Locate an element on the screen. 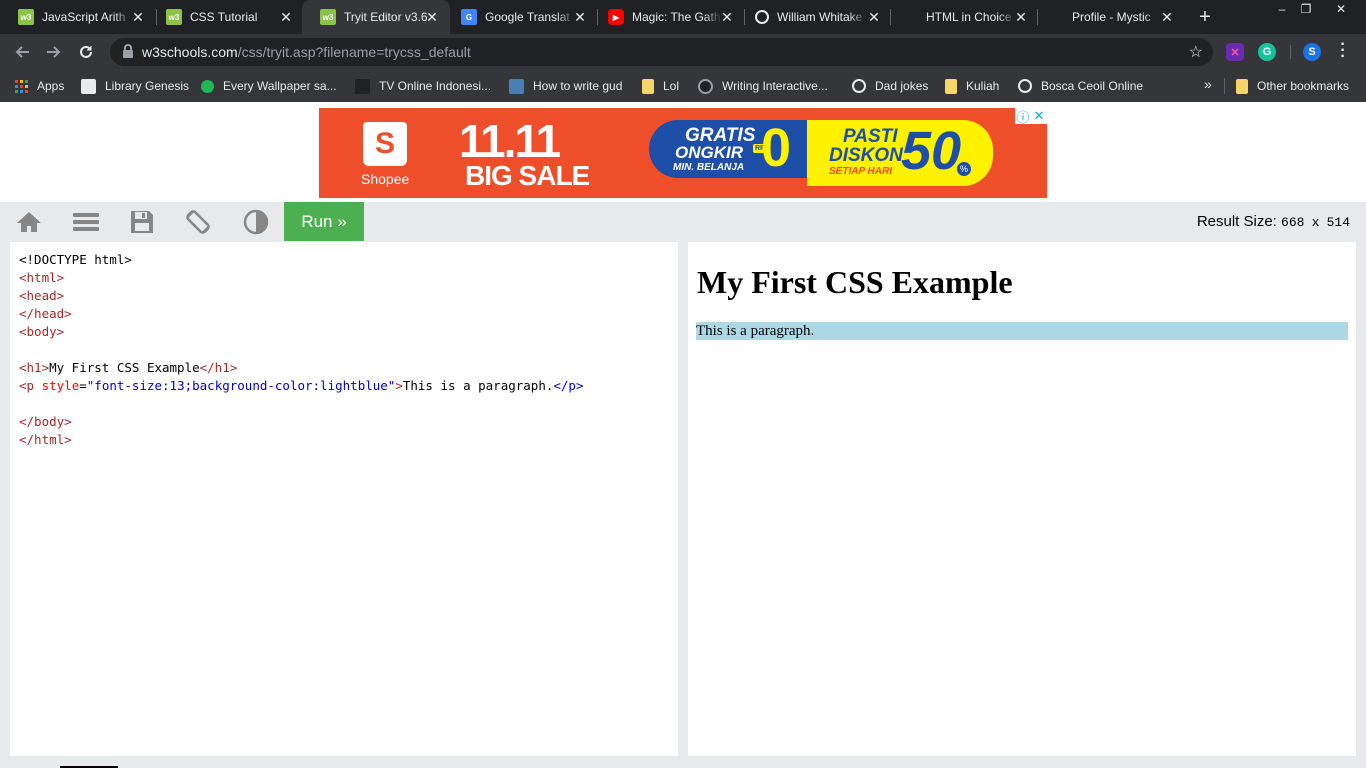  tab-html-in-choice: HTML in Choice ✕ is located at coordinates (961, 17).